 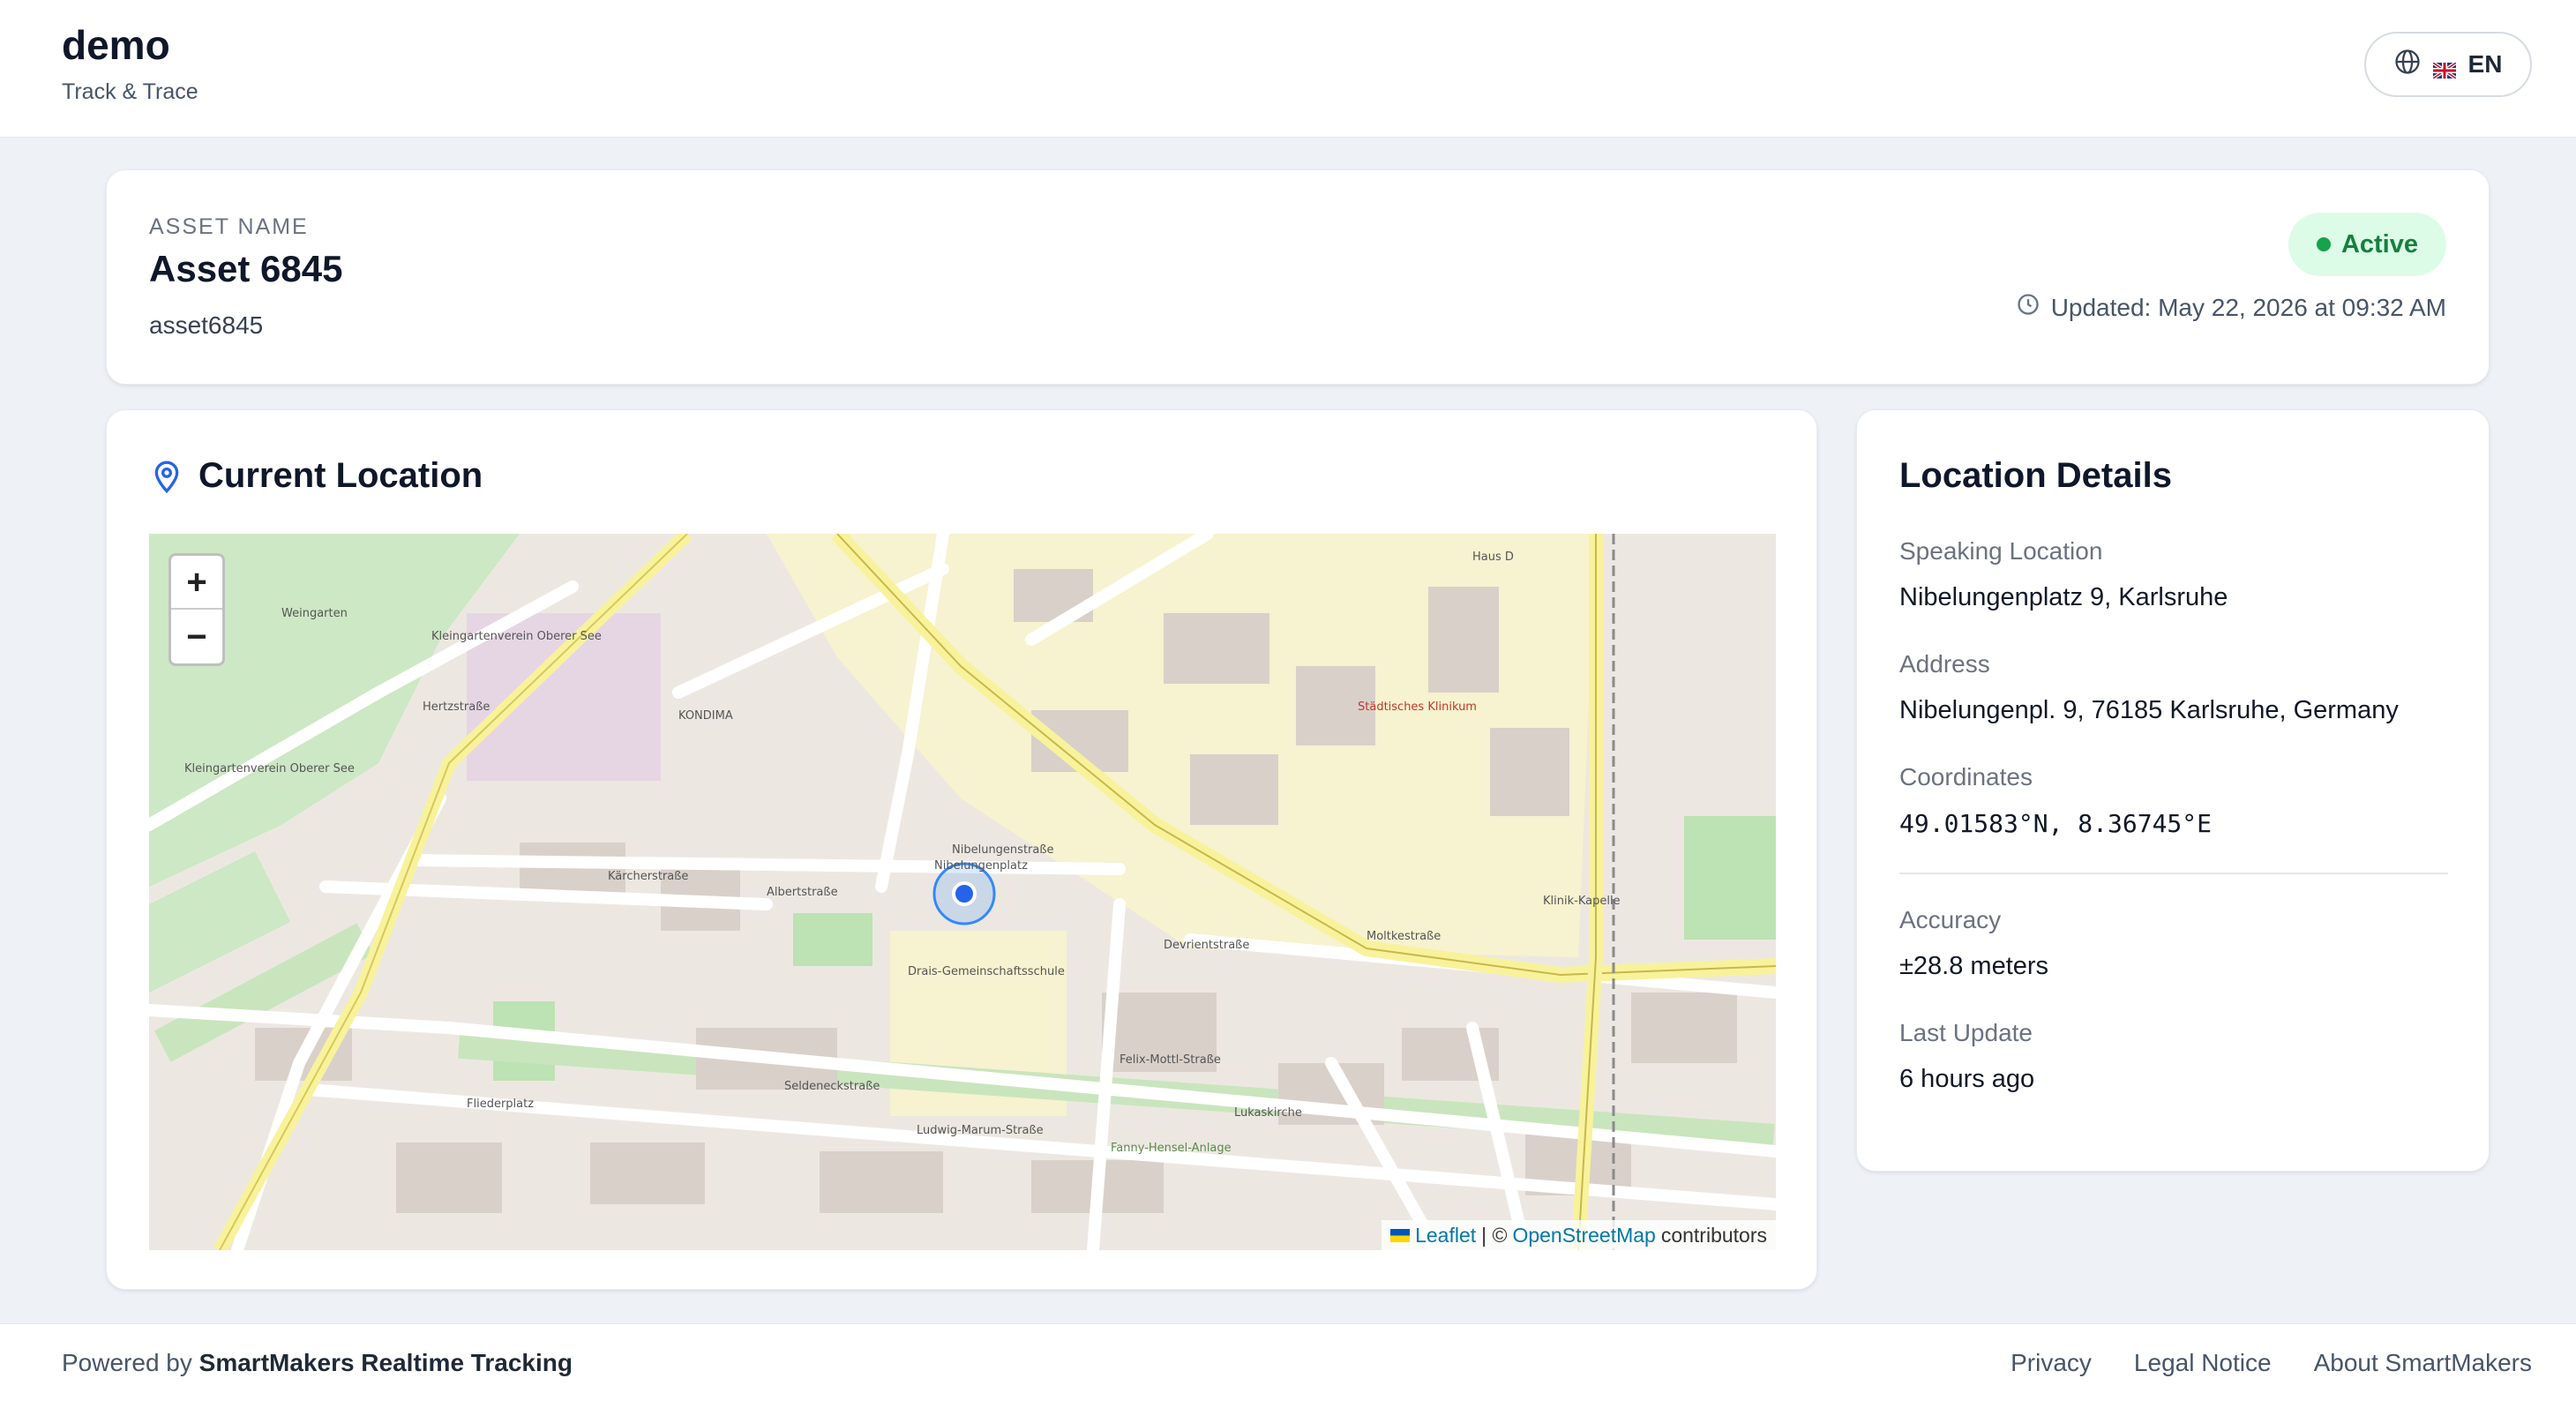 I want to click on status-text: Active, so click(x=2379, y=243).